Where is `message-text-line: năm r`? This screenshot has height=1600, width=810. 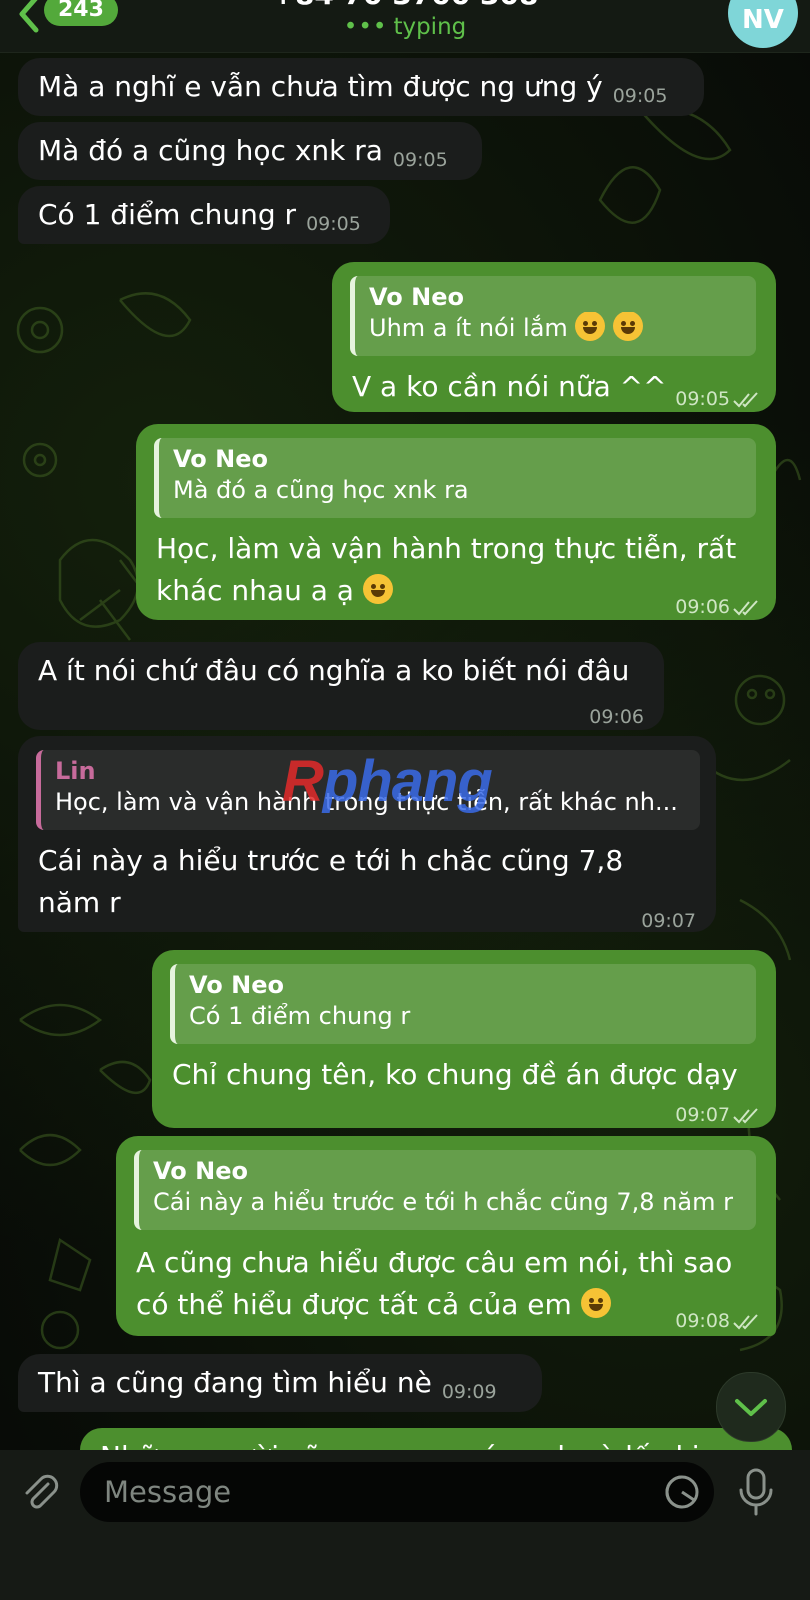
message-text-line: năm r is located at coordinates (79, 902).